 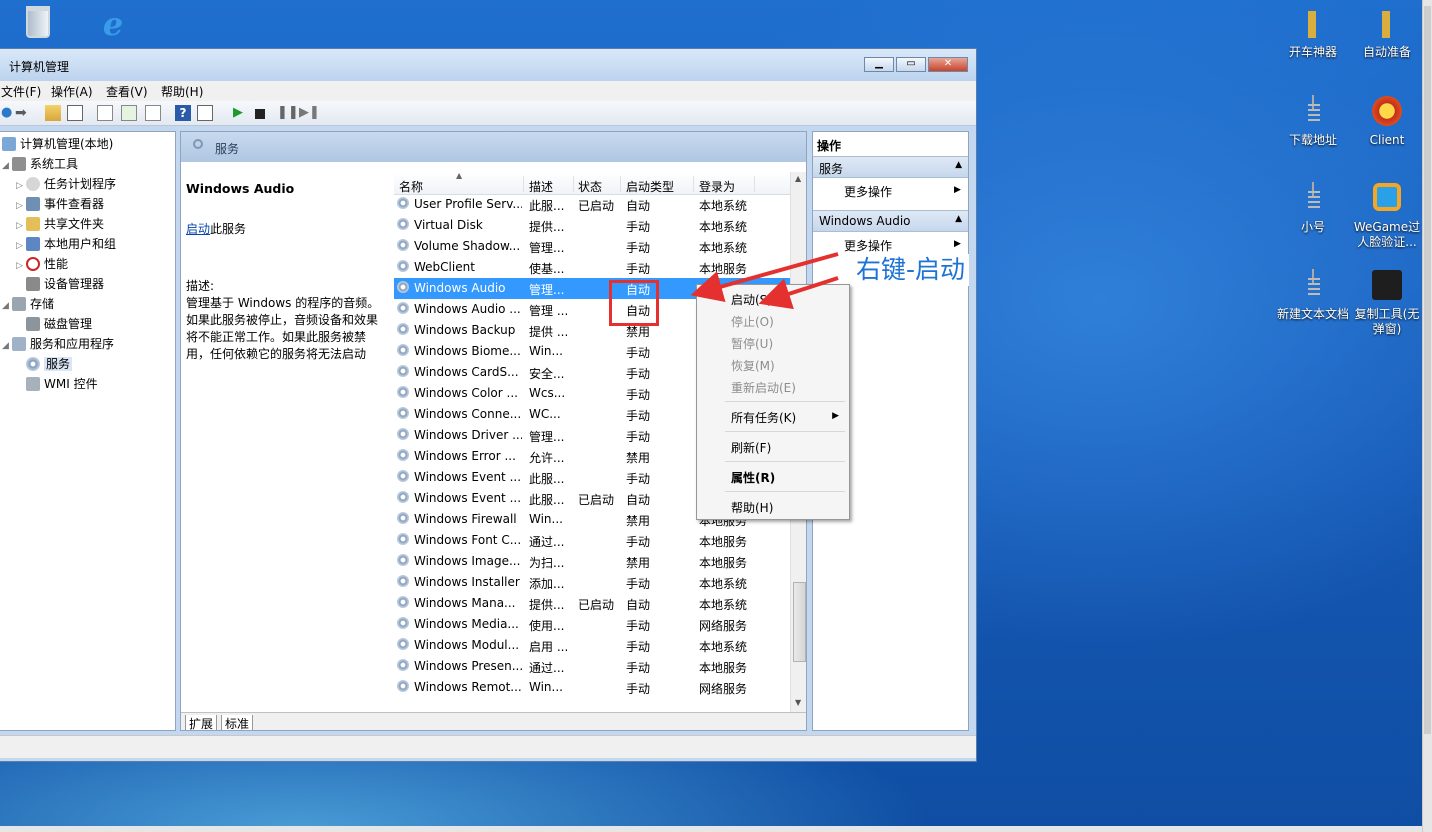 I want to click on table-row: WebClient 使基... 手动 本地服务, so click(x=592, y=267).